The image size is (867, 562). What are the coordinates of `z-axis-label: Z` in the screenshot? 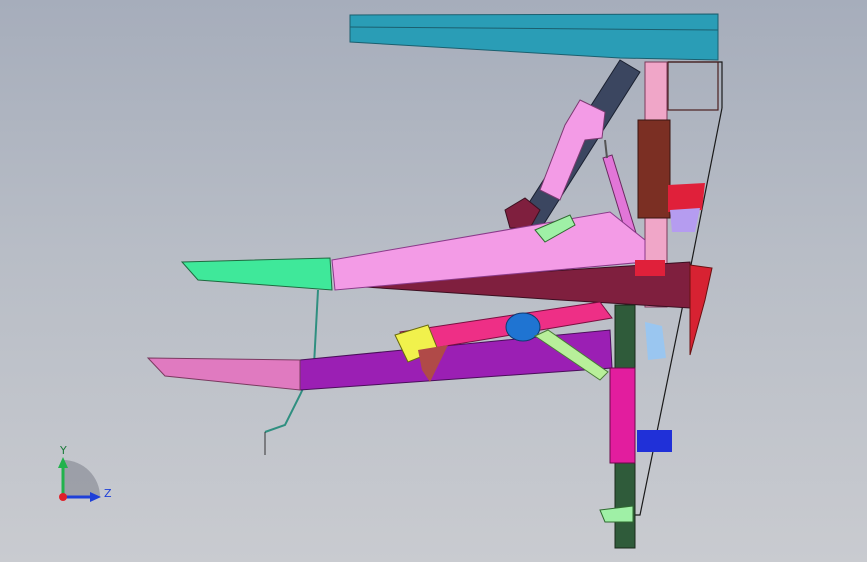 It's located at (108, 493).